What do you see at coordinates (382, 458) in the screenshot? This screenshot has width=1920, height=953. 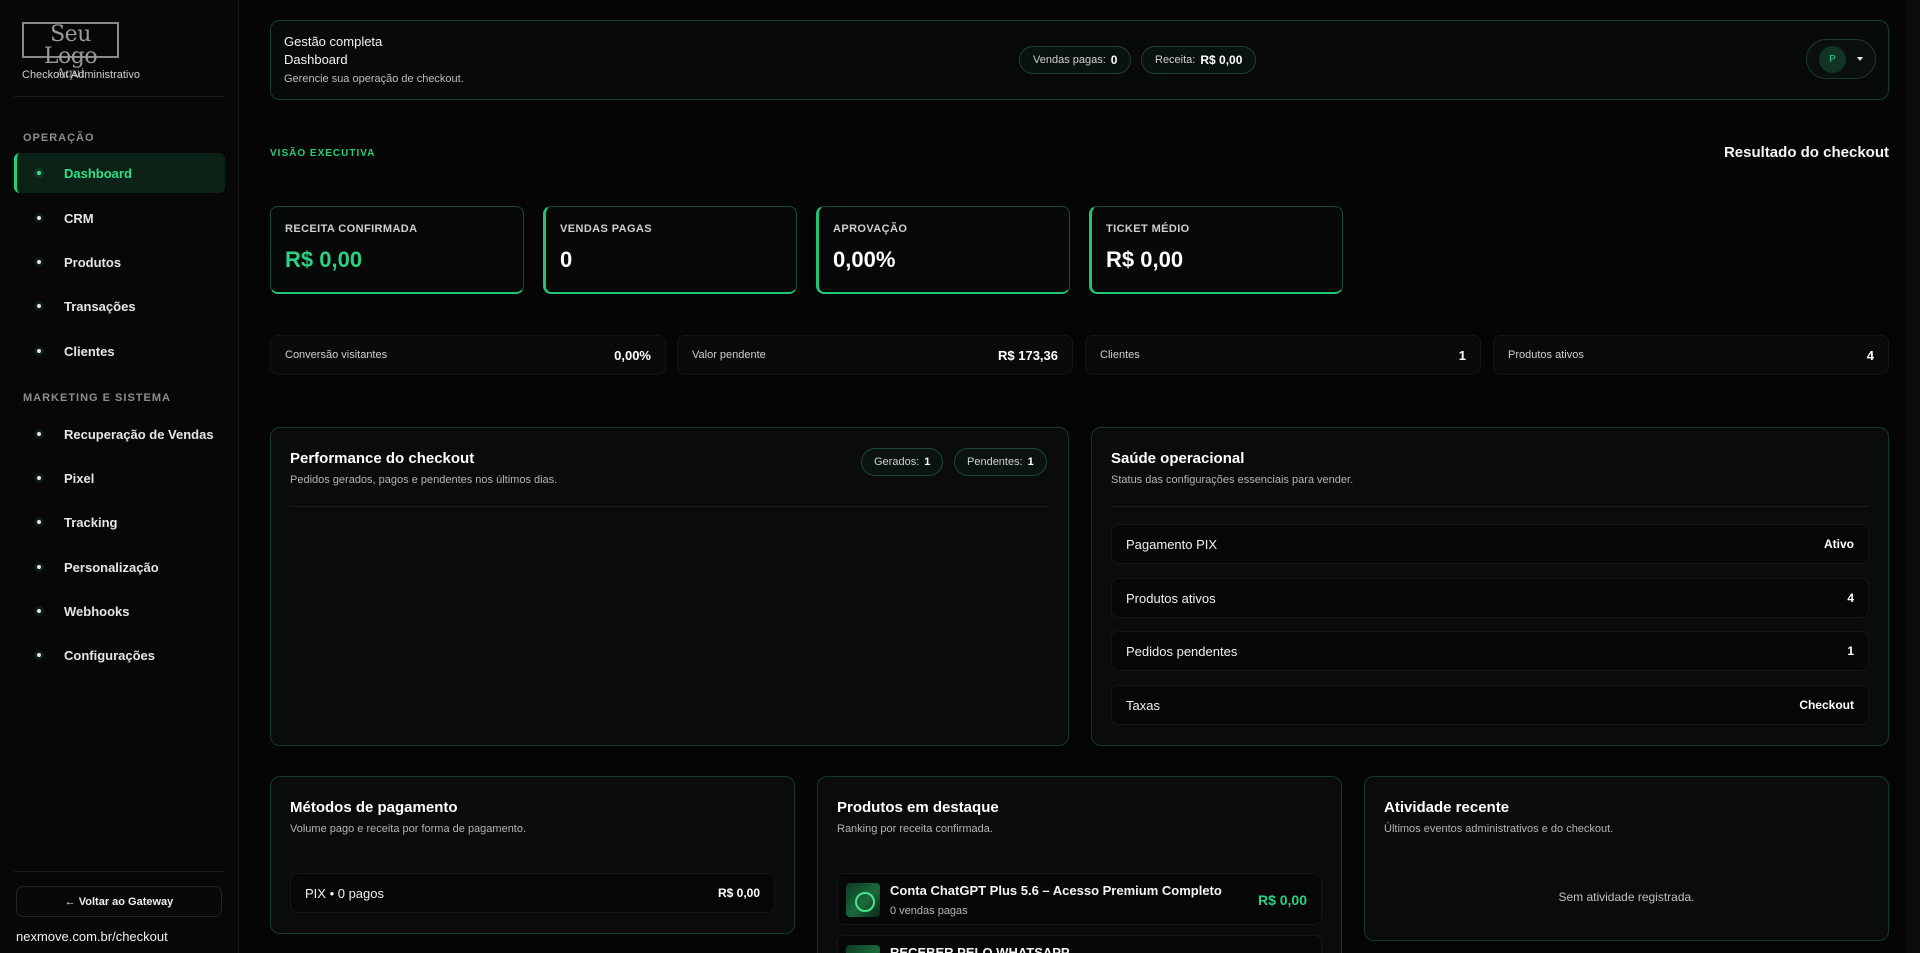 I see `panel-title: Performance do checkout` at bounding box center [382, 458].